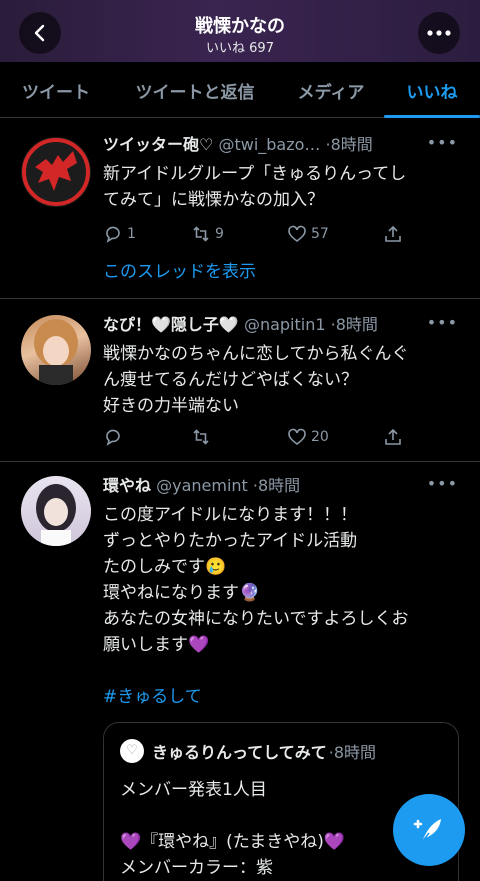 This screenshot has width=480, height=881. I want to click on bird-logo-icon, so click(56, 172).